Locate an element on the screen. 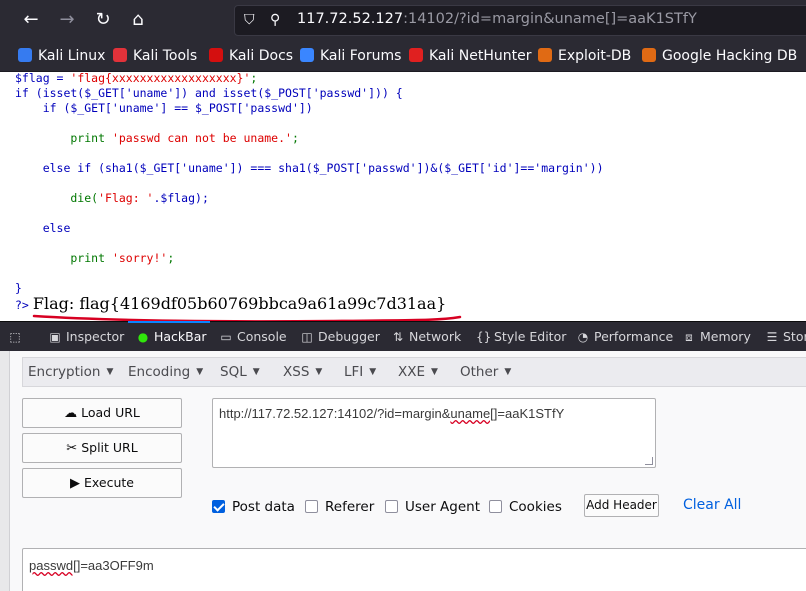 The width and height of the screenshot is (806, 591). bookmark-label: Kali NetHunter is located at coordinates (480, 56).